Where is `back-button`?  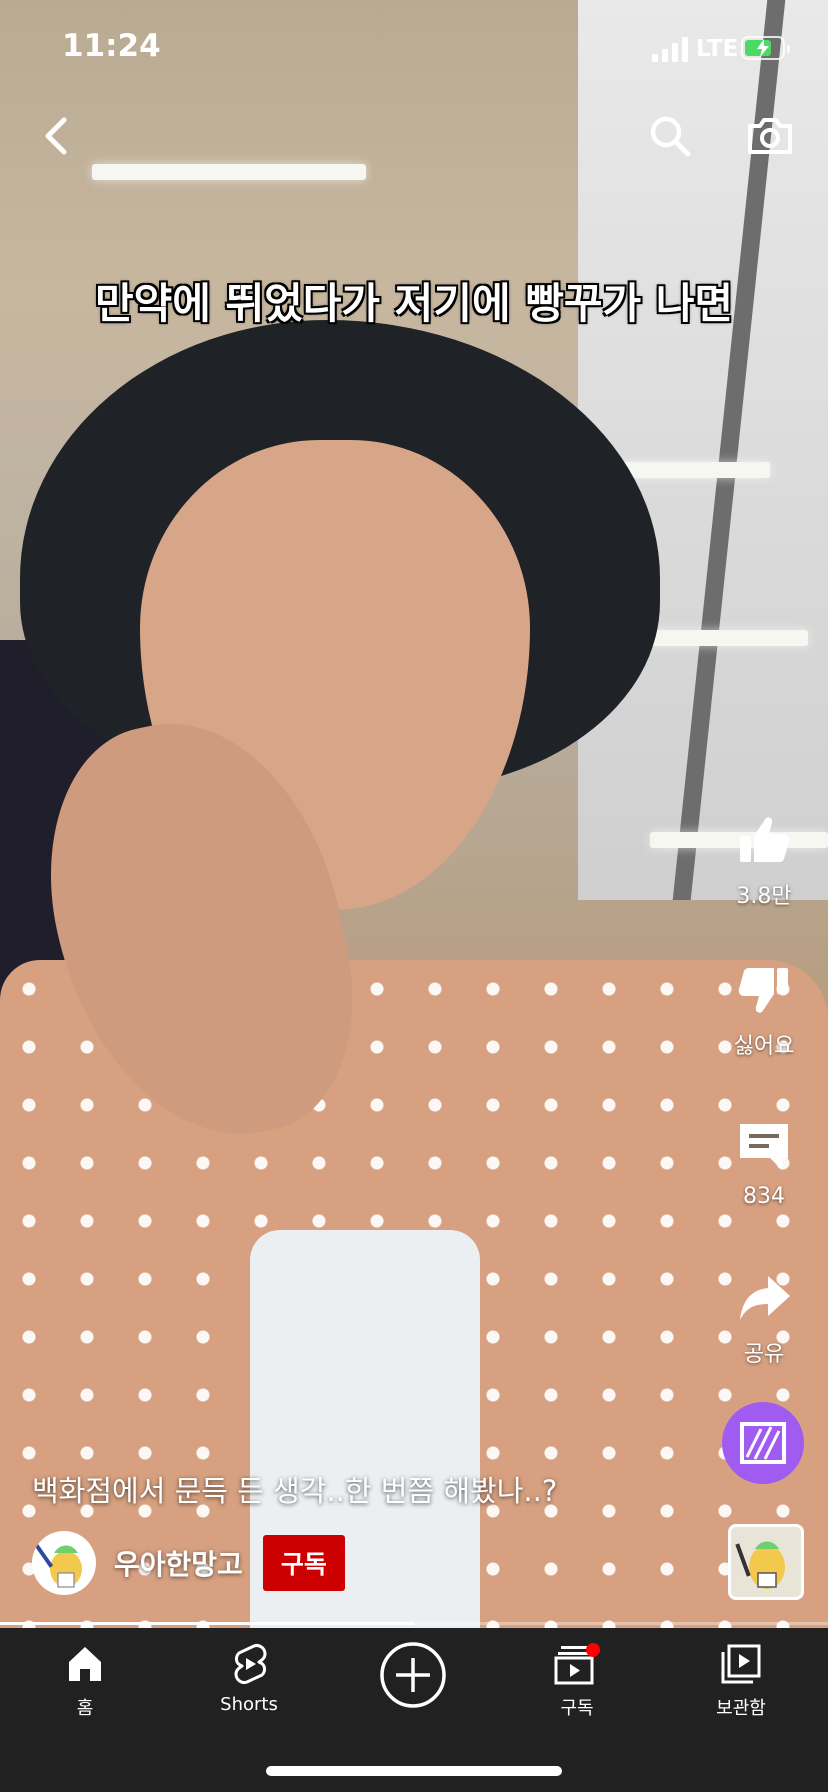 back-button is located at coordinates (60, 136).